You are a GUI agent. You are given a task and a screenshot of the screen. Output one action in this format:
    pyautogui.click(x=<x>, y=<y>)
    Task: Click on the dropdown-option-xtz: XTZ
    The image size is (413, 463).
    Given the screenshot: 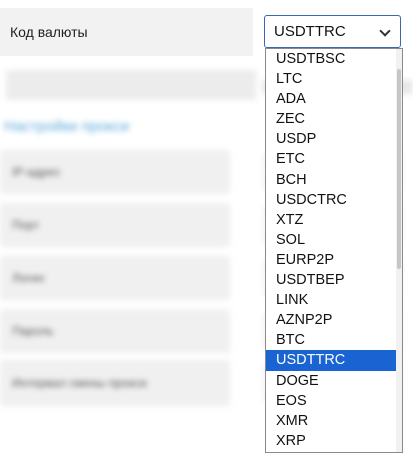 What is the action you would take?
    pyautogui.click(x=334, y=220)
    